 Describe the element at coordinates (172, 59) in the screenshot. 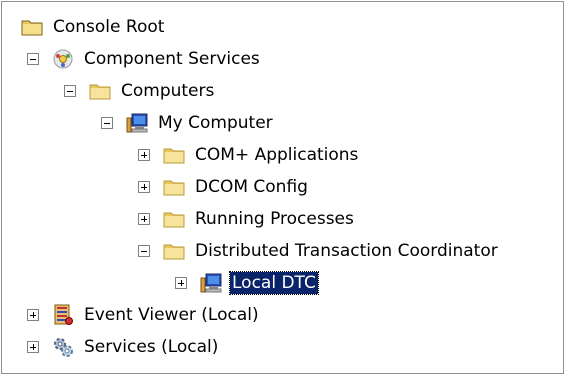

I see `tree-node-label: Component Services` at that location.